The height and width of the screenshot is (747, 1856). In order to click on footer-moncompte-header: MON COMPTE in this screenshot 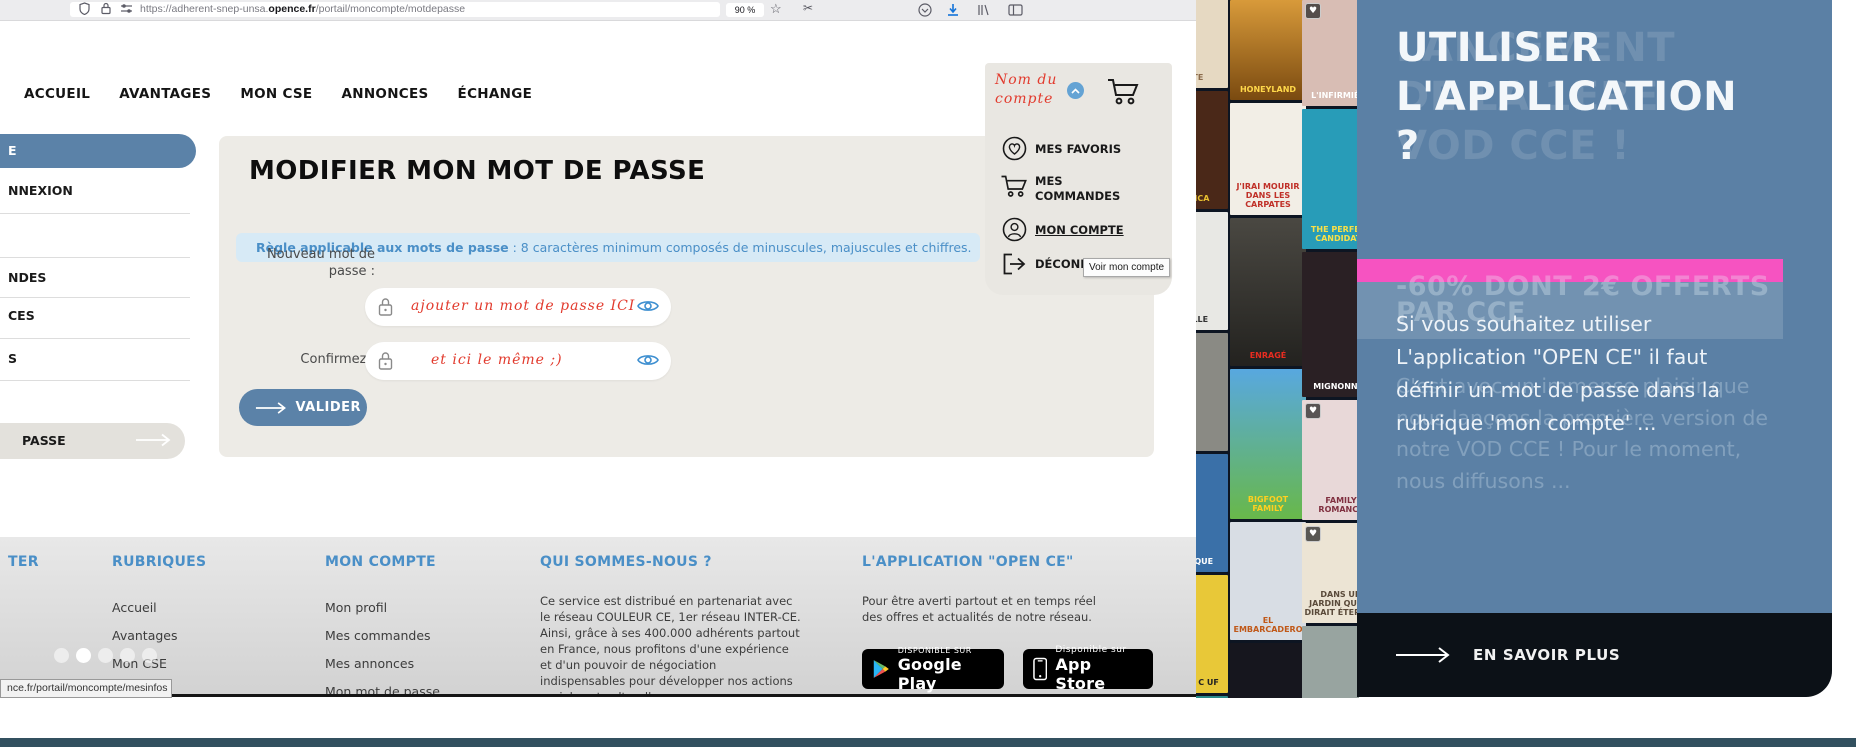, I will do `click(380, 562)`.